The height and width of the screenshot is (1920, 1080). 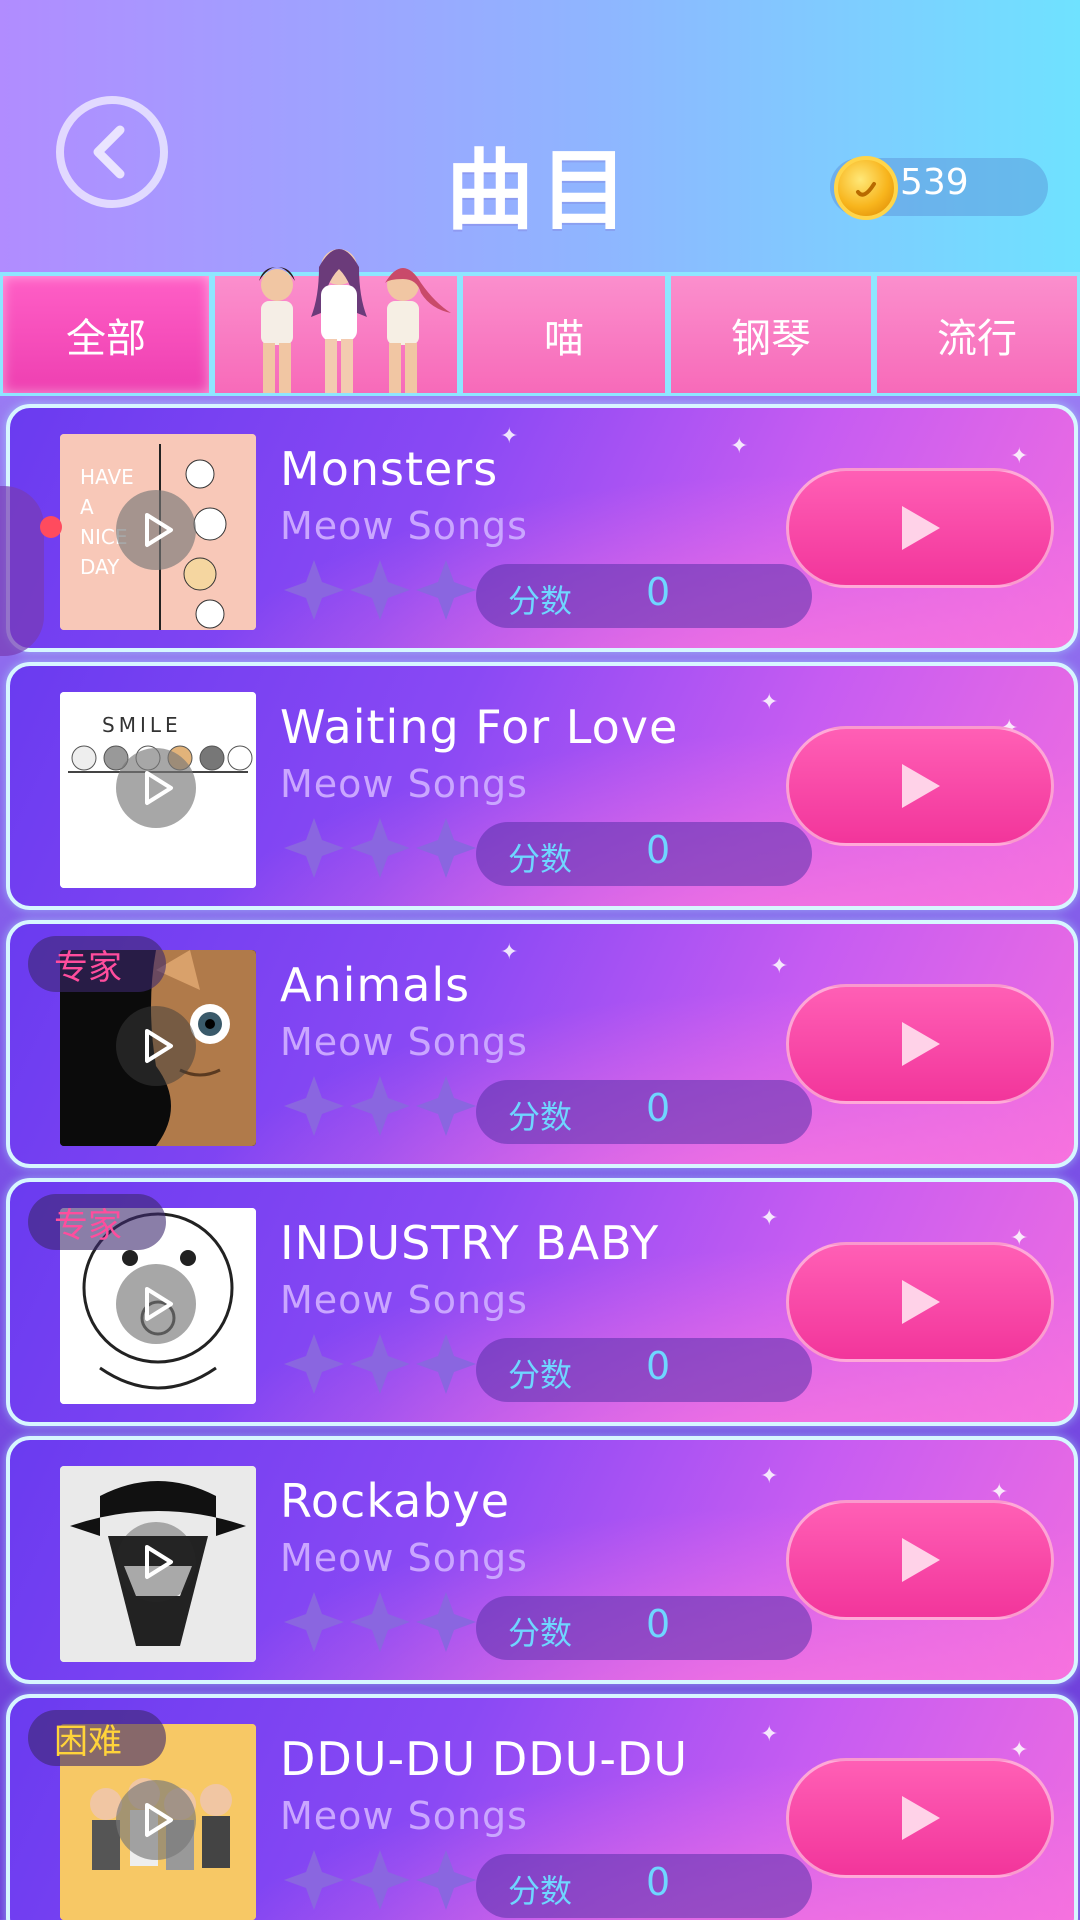 I want to click on song-title: Rockabye, so click(x=395, y=1501).